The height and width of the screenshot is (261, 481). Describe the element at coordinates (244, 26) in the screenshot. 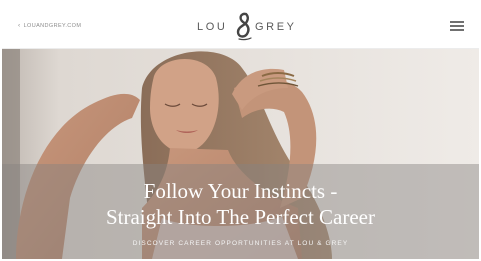

I see `ampersand-logo-icon` at that location.